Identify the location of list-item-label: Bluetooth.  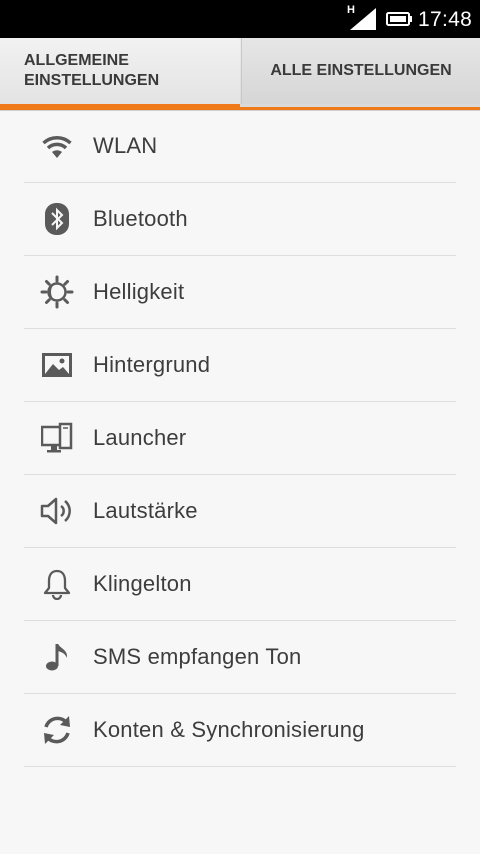
(140, 218).